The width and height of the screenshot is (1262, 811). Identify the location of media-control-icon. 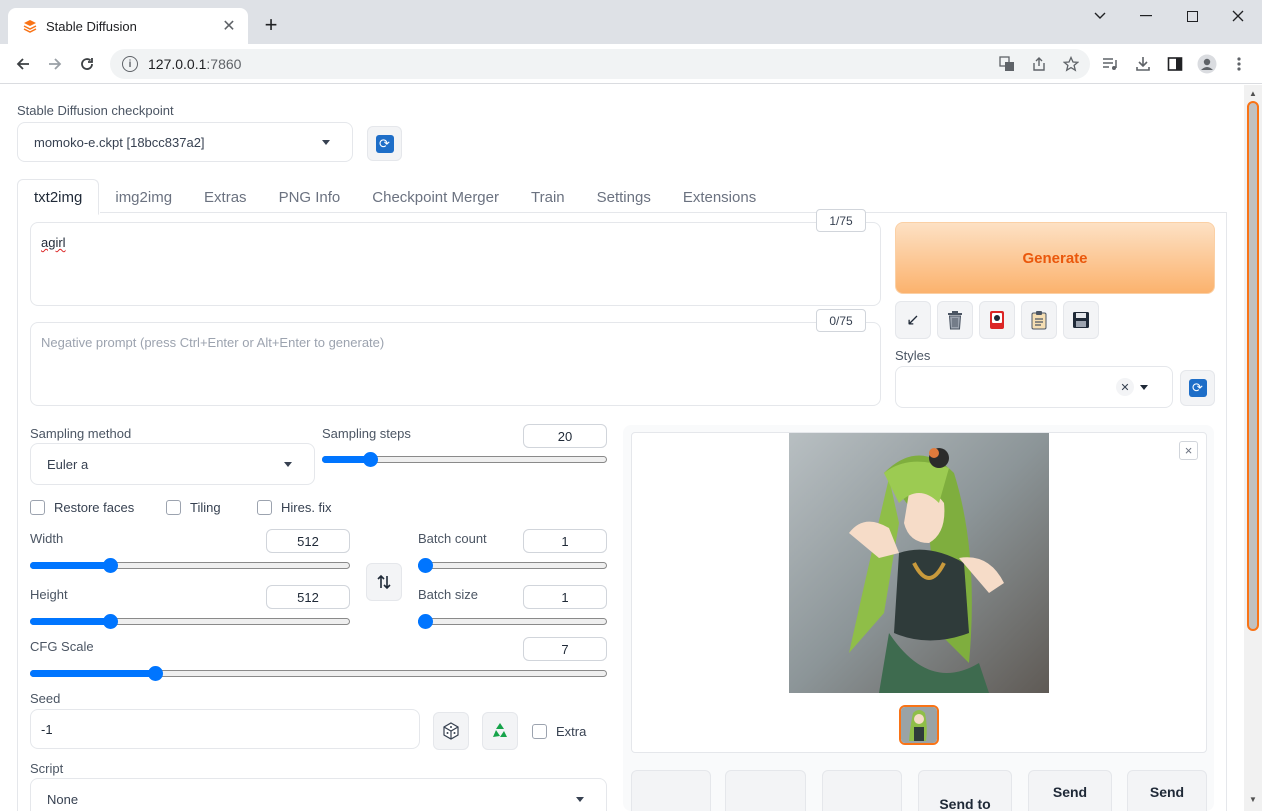
(1110, 64).